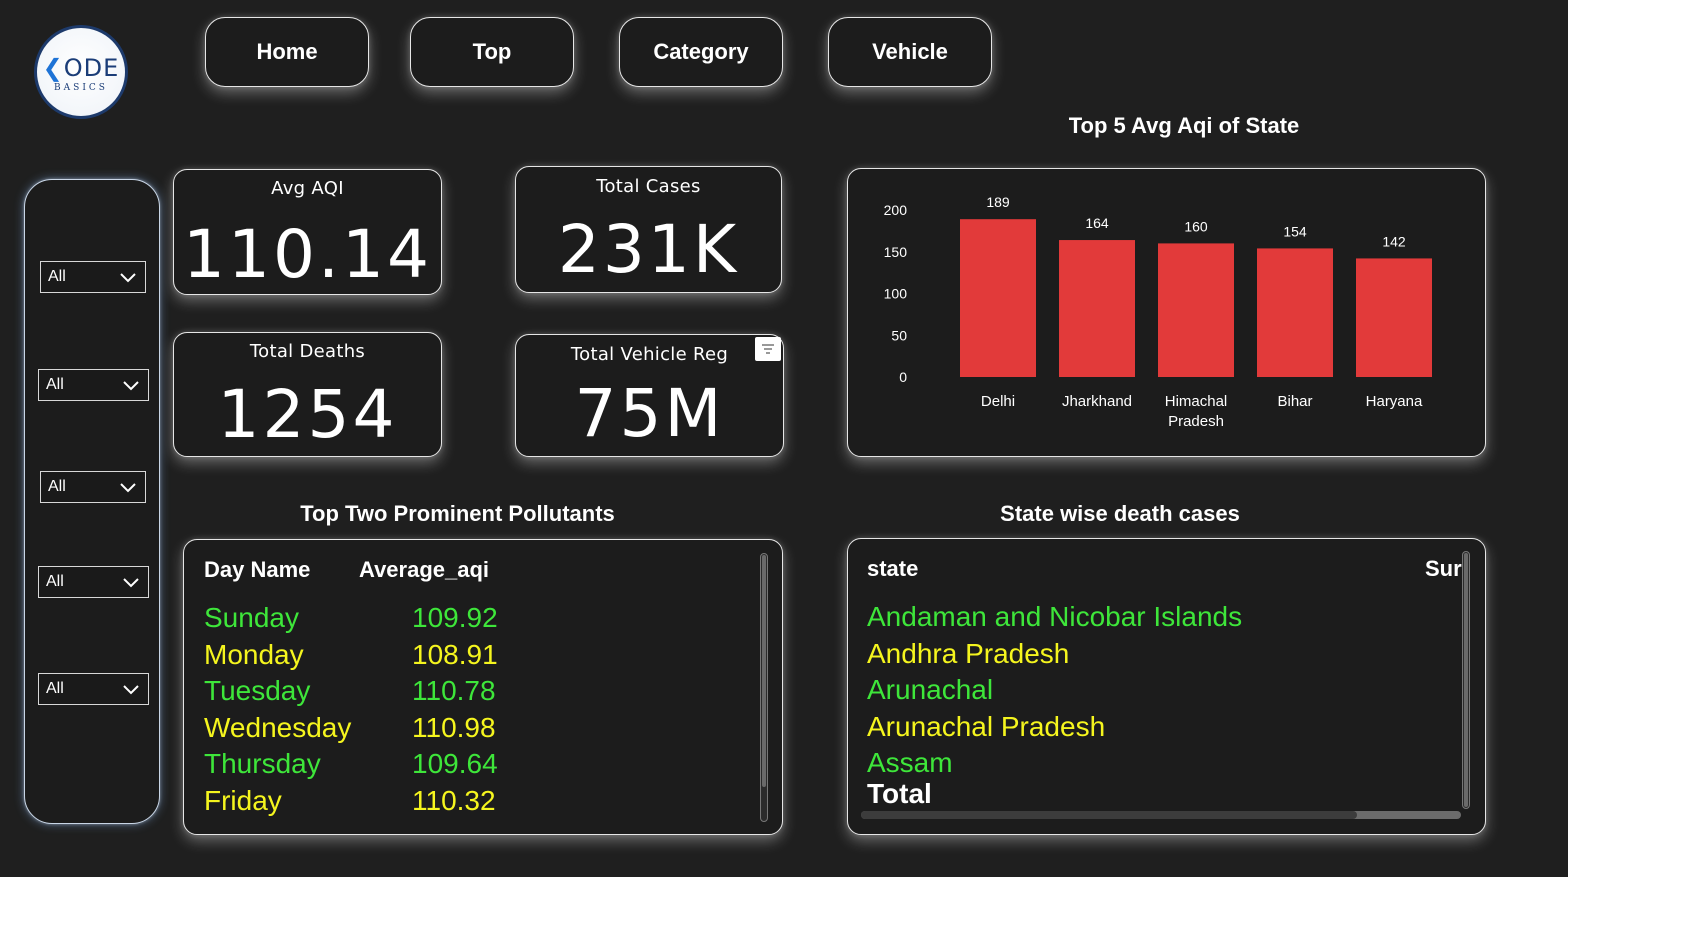  Describe the element at coordinates (93, 582) in the screenshot. I see `slicer-dropdown-4: All` at that location.